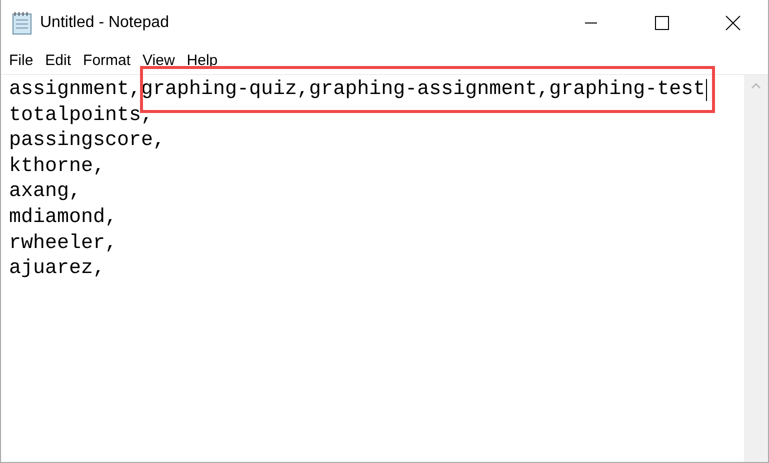  Describe the element at coordinates (21, 60) in the screenshot. I see `menu-item: File` at that location.